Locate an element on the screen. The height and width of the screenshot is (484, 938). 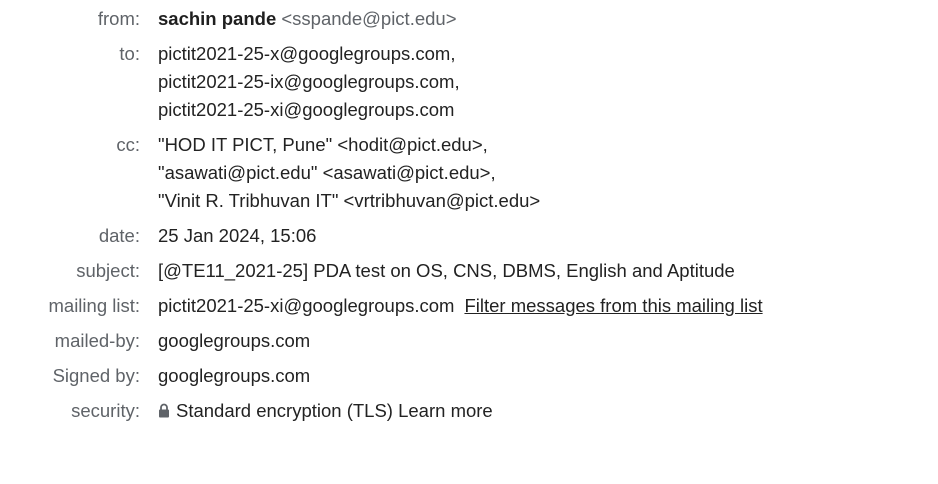
date-label: date: is located at coordinates (119, 235).